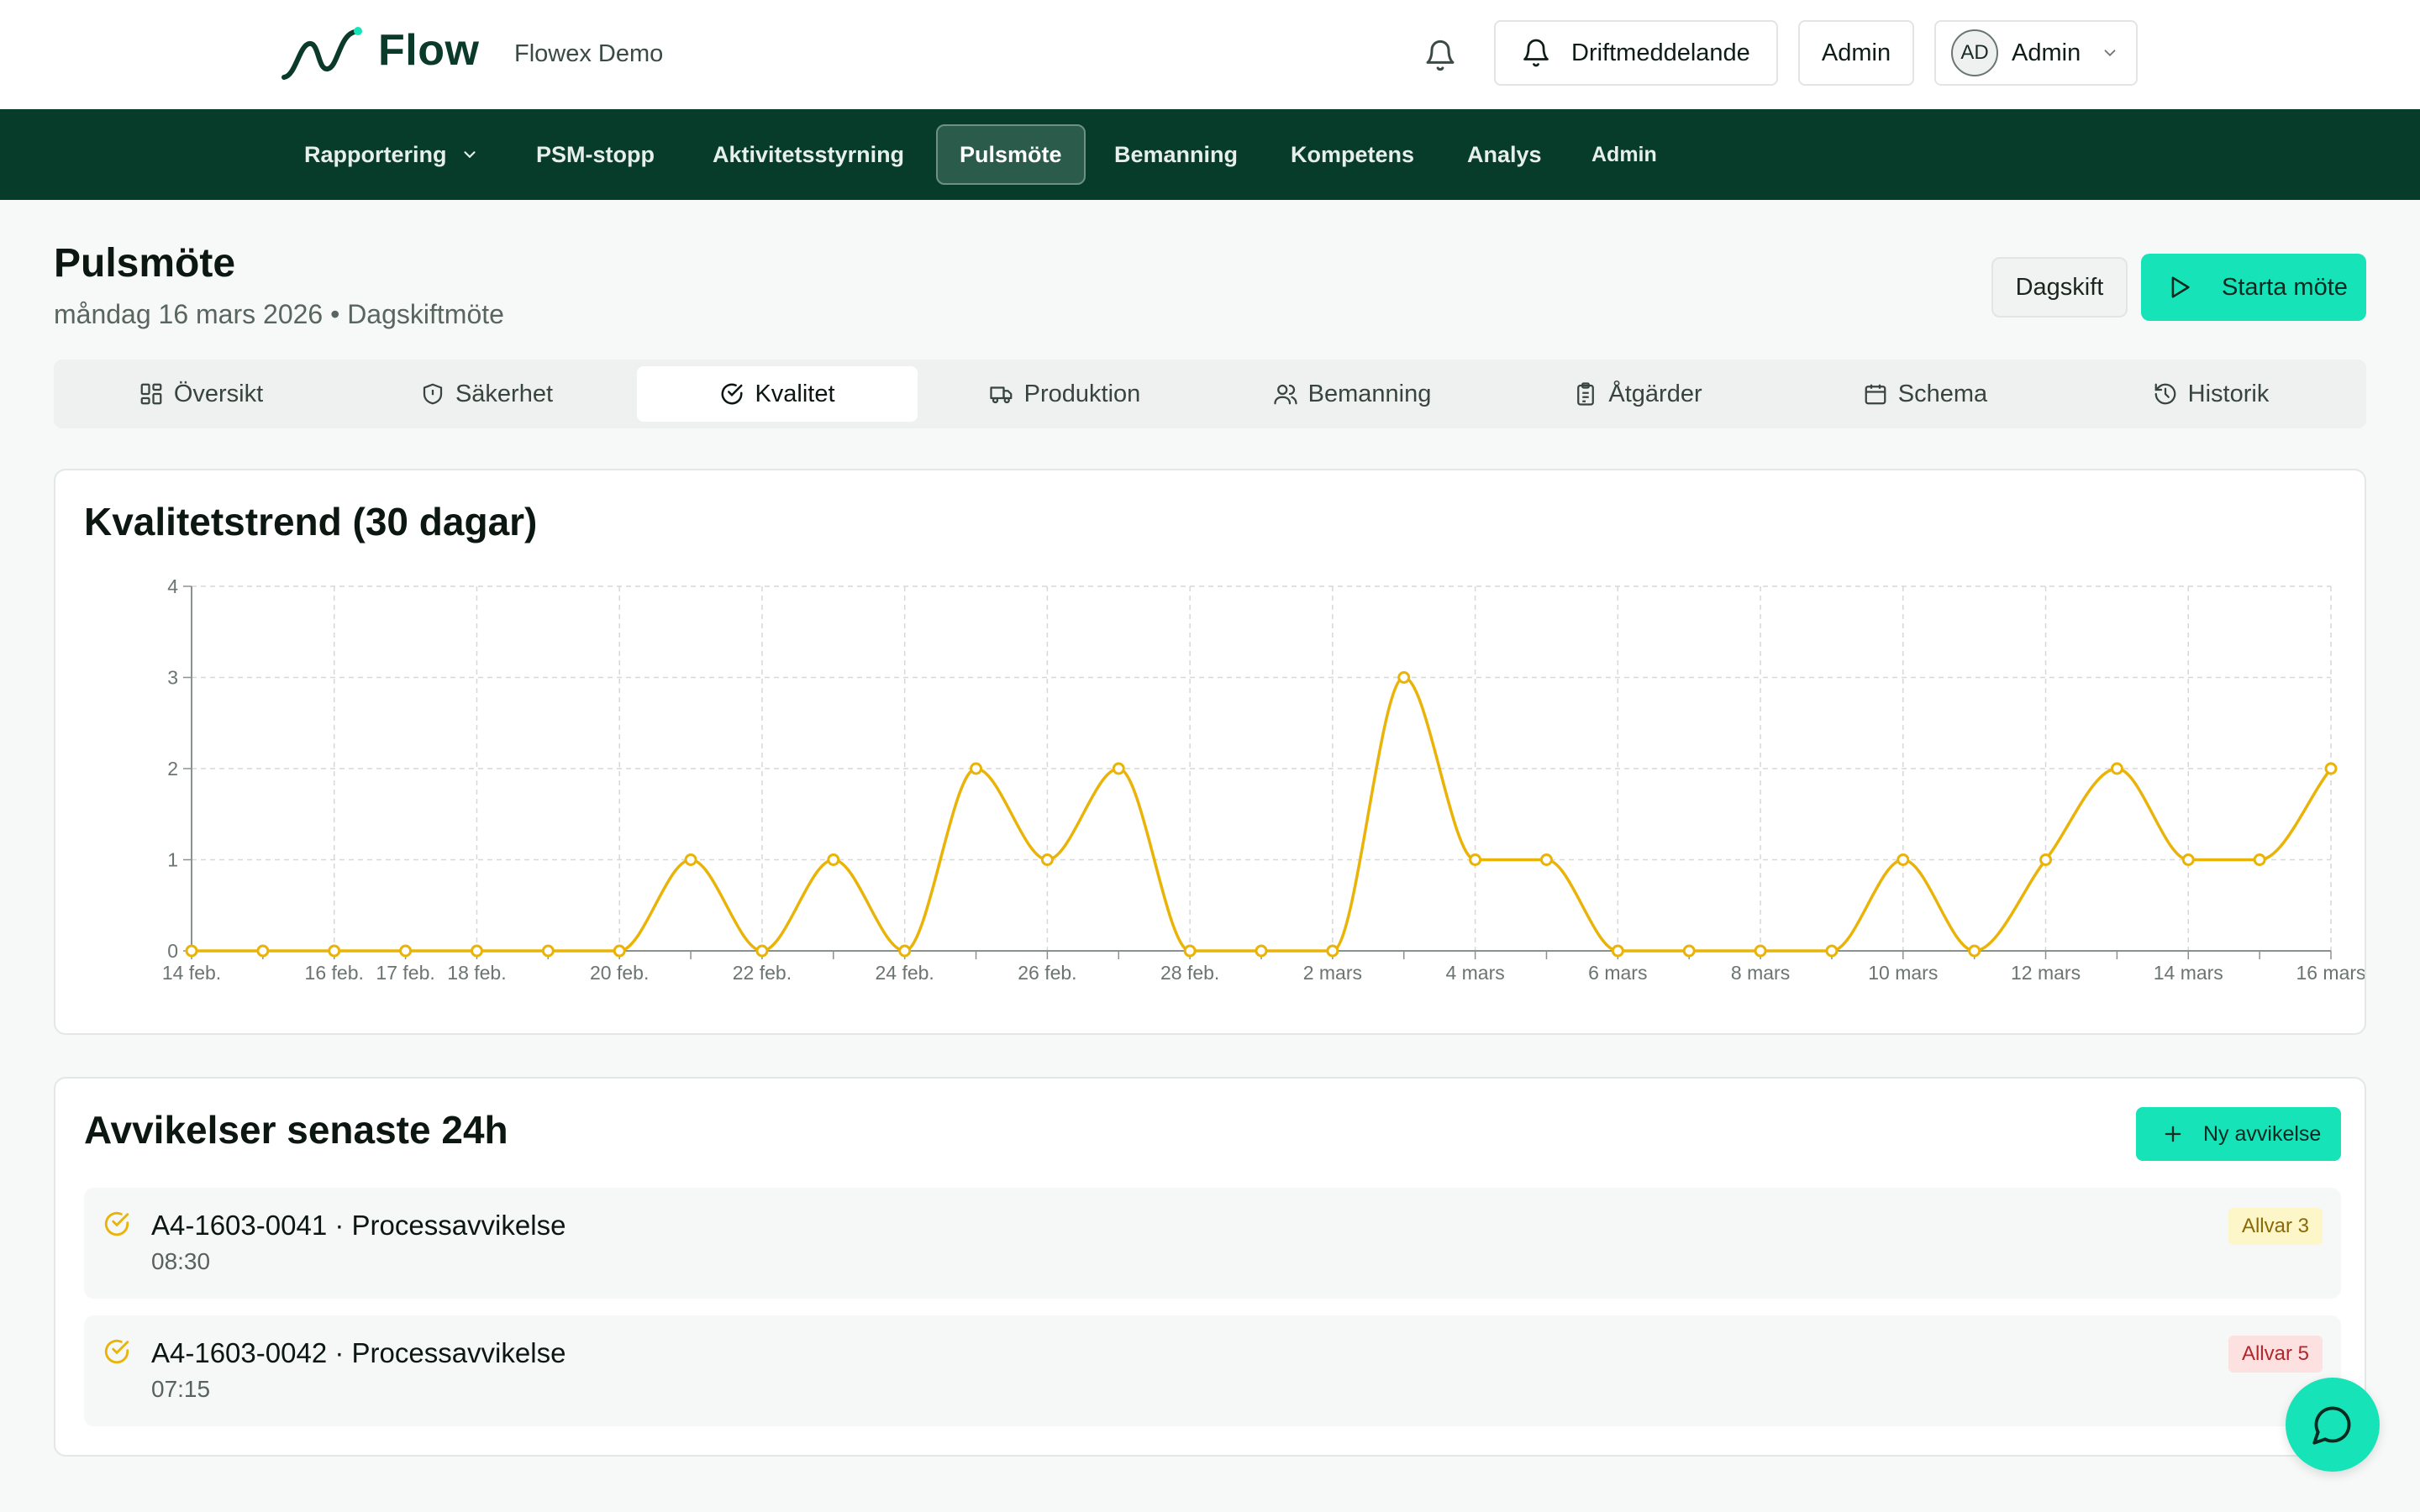 This screenshot has height=1512, width=2420. I want to click on nav-item-kompetens: Kompetens, so click(1352, 154).